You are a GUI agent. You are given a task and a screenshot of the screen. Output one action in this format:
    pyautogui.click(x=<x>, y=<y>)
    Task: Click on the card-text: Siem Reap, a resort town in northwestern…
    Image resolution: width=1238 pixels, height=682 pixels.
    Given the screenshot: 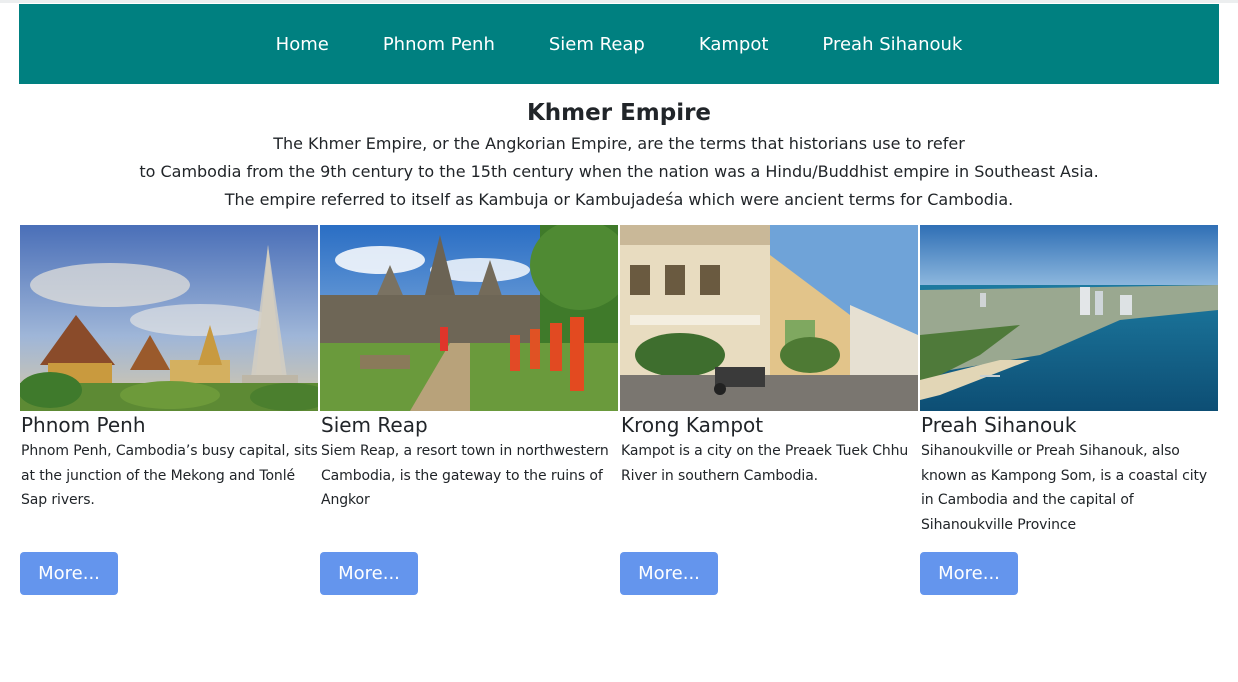 What is the action you would take?
    pyautogui.click(x=465, y=475)
    